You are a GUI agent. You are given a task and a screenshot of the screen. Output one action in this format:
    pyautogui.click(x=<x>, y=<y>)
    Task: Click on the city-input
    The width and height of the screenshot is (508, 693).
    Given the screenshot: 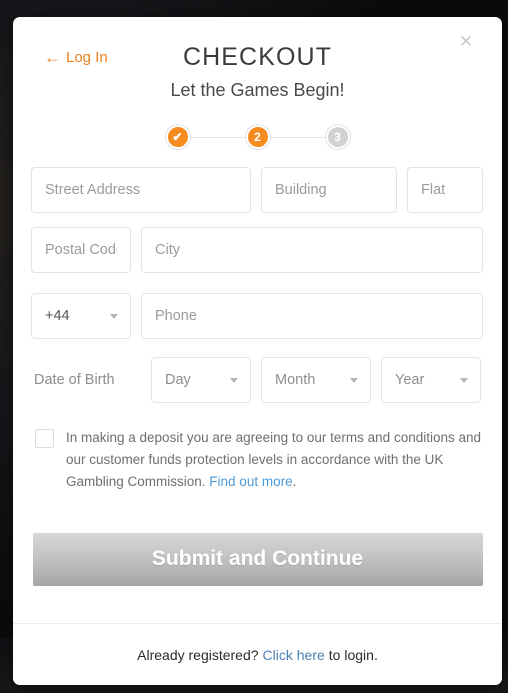 What is the action you would take?
    pyautogui.click(x=312, y=250)
    